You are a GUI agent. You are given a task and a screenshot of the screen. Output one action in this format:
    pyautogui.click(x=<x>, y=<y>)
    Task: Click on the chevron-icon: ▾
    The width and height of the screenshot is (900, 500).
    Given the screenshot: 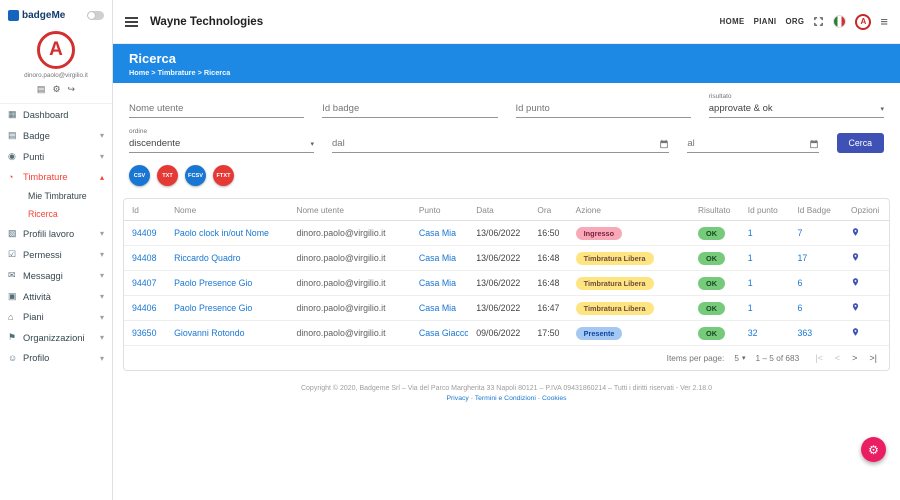 What is the action you would take?
    pyautogui.click(x=101, y=135)
    